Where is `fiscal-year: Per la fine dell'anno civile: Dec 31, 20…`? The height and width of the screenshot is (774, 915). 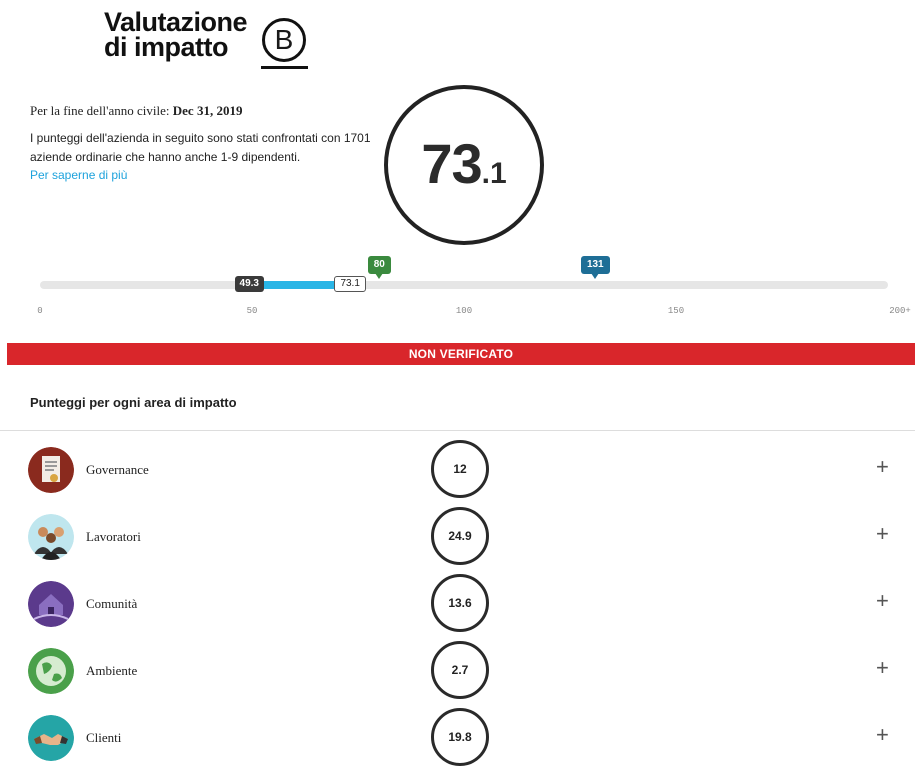 fiscal-year: Per la fine dell'anno civile: Dec 31, 20… is located at coordinates (136, 111).